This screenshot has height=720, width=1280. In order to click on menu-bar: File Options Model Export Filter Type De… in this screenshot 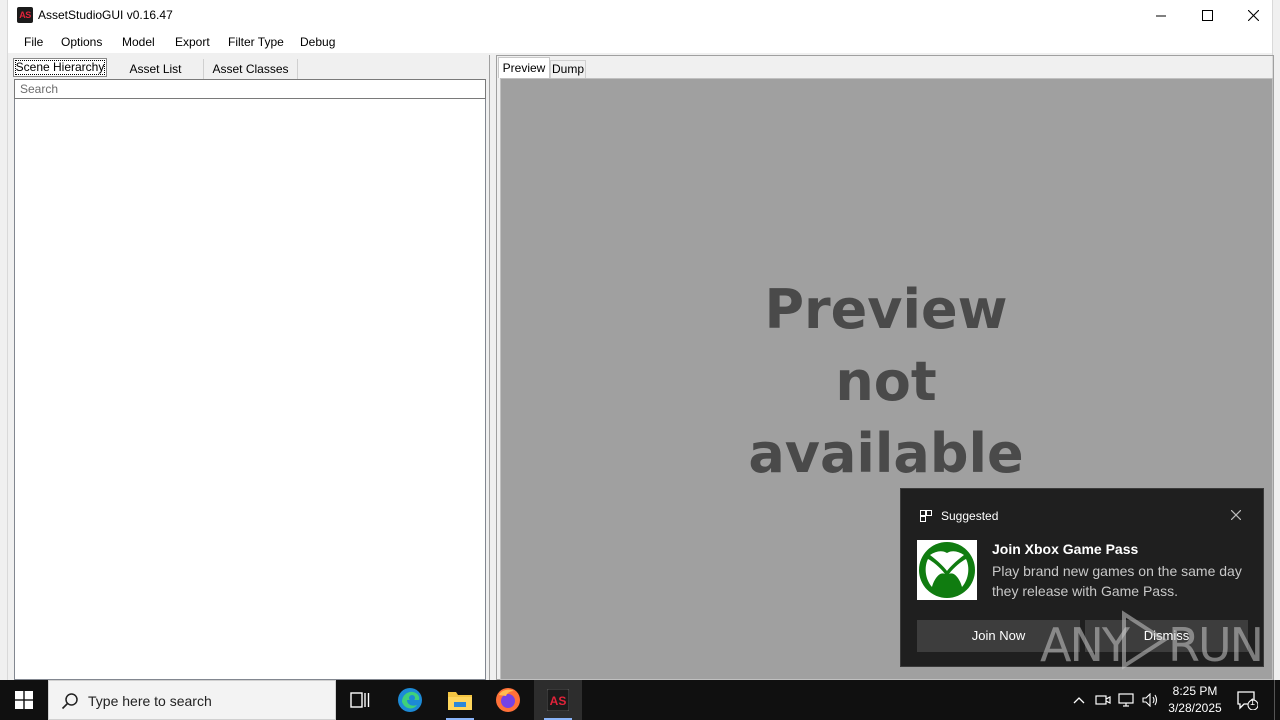, I will do `click(640, 42)`.